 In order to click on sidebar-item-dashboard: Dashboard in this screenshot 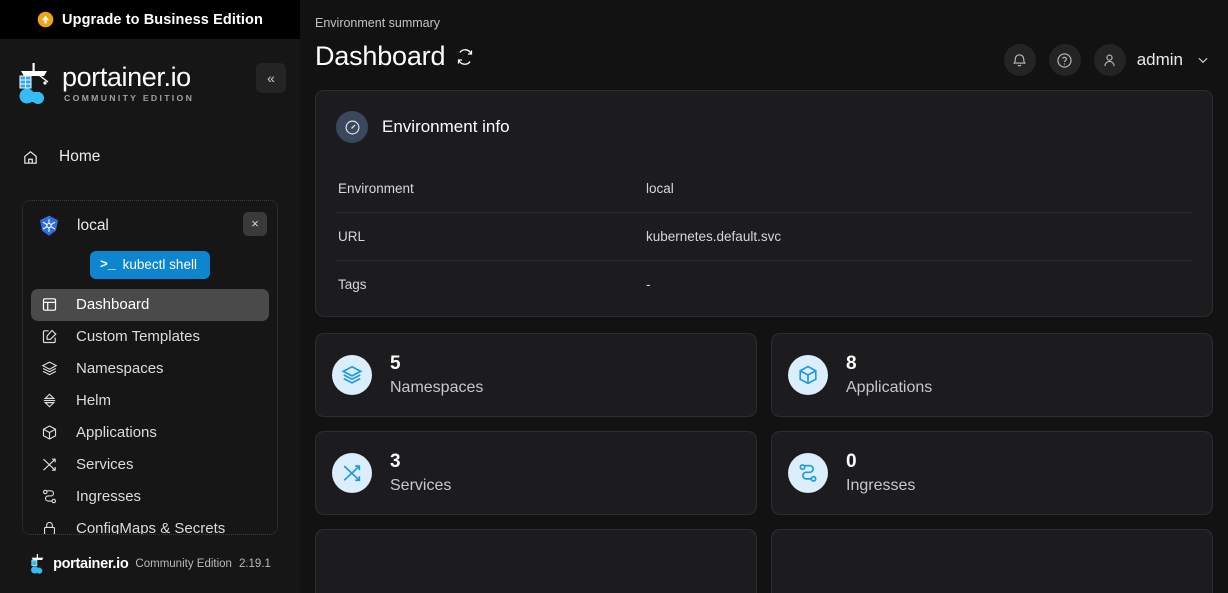, I will do `click(150, 304)`.